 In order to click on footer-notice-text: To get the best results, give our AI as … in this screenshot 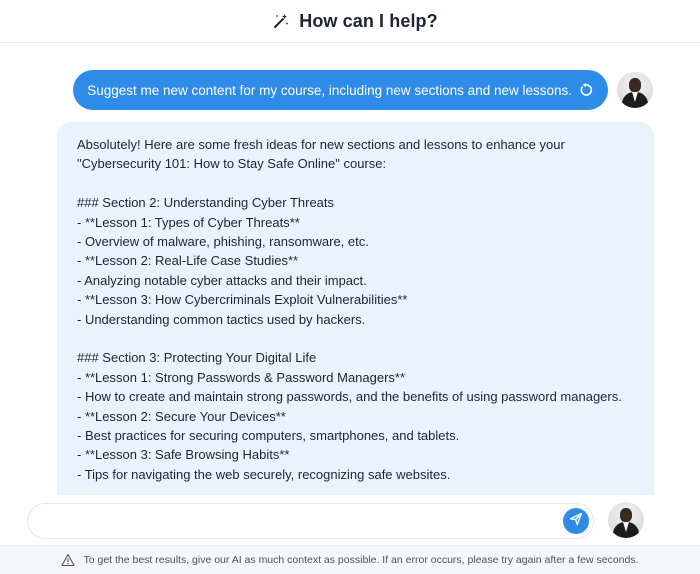, I will do `click(361, 560)`.